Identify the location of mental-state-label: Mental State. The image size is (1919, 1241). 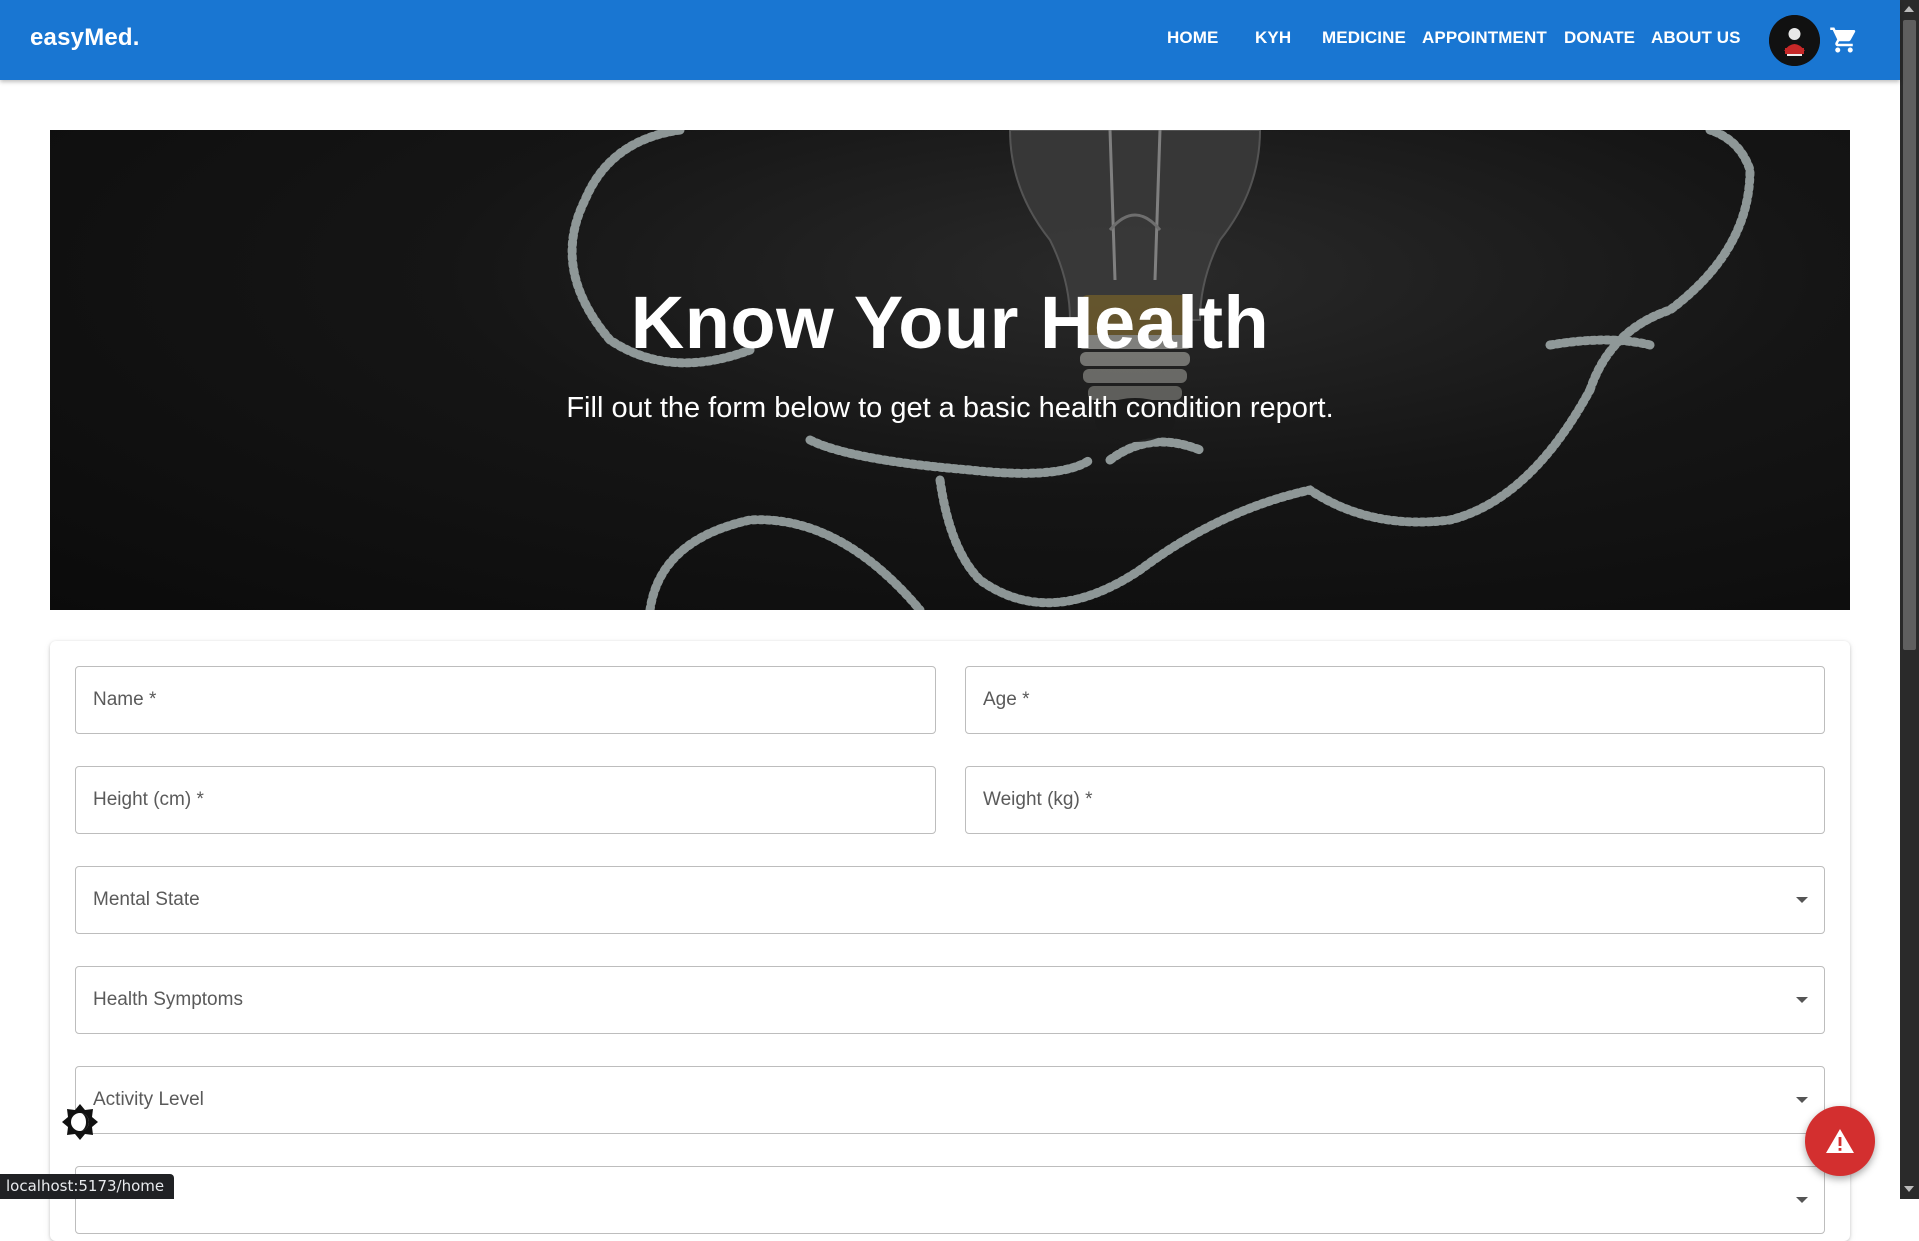
(146, 899).